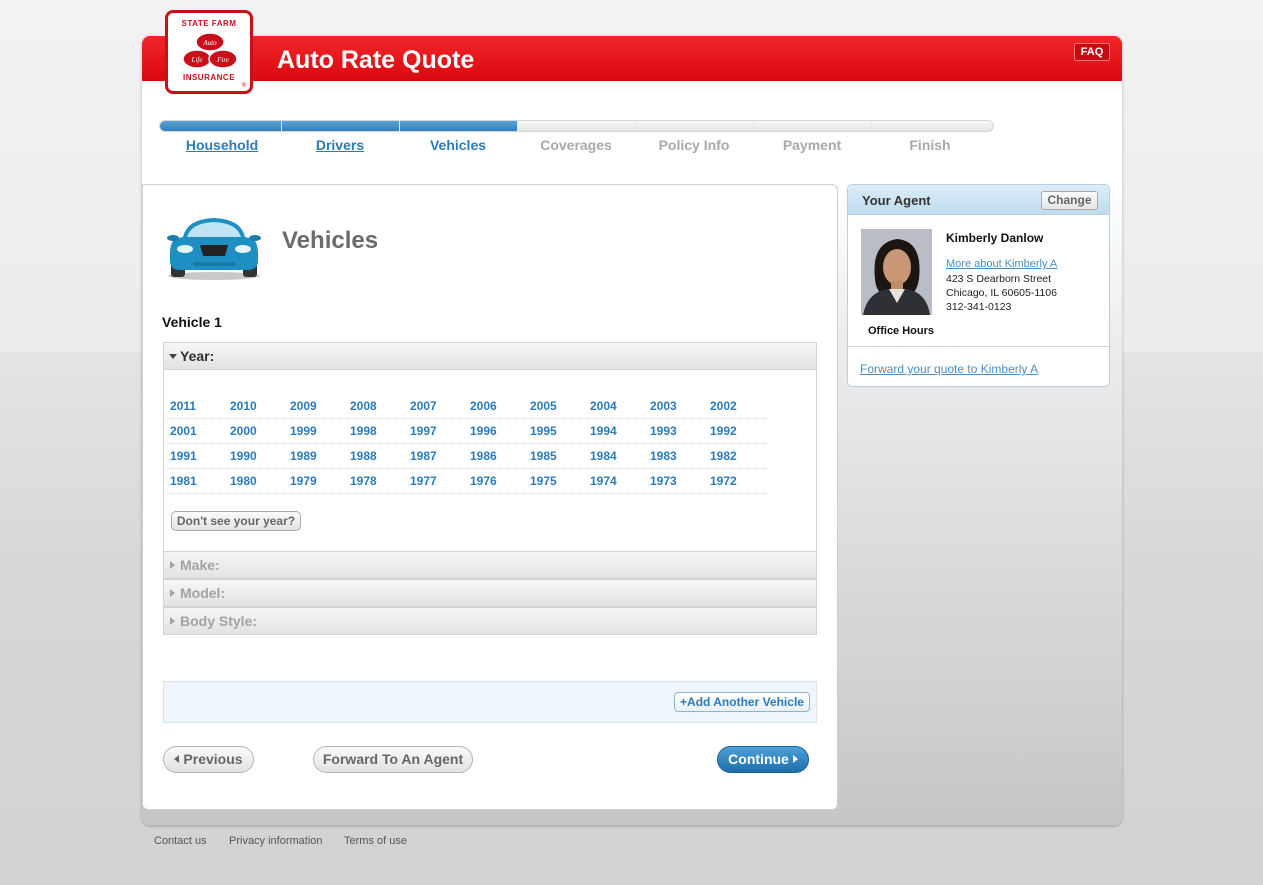 The width and height of the screenshot is (1263, 885). I want to click on step-vehicles: Vehicles, so click(458, 145).